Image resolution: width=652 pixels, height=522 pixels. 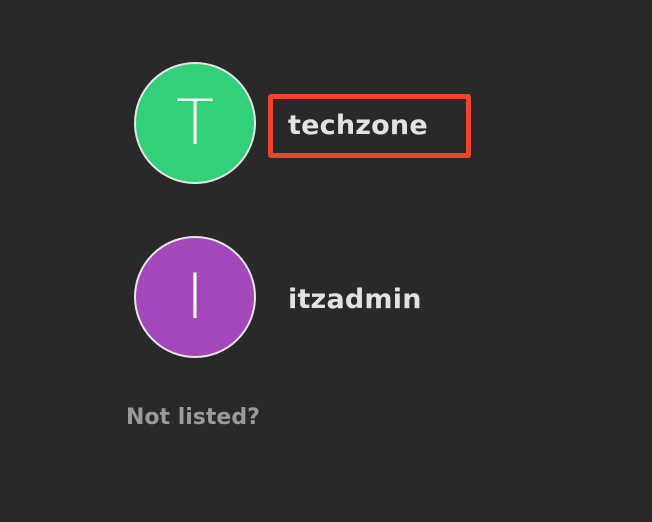 I want to click on avatar-initial: T, so click(x=195, y=122).